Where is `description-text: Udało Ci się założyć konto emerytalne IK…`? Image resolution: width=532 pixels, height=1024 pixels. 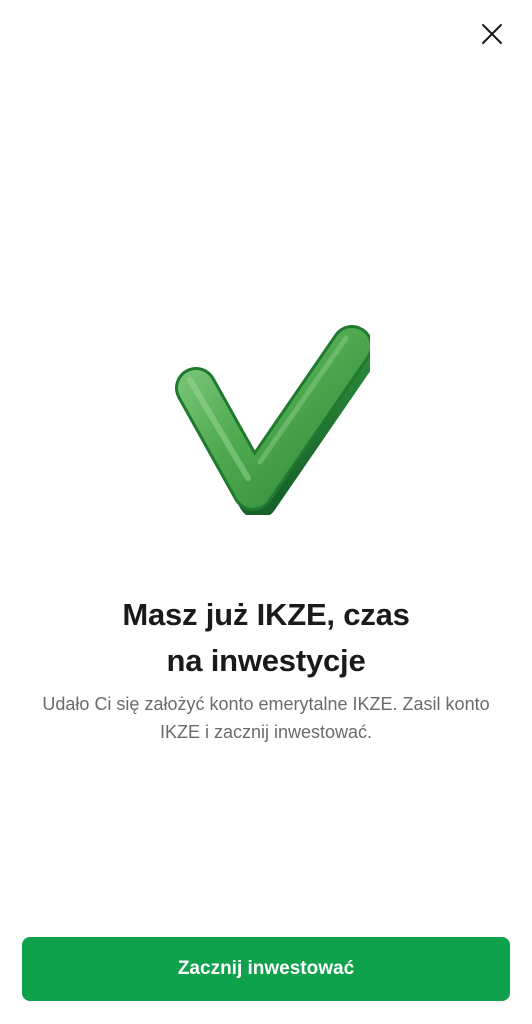
description-text: Udało Ci się założyć konto emerytalne IK… is located at coordinates (266, 718).